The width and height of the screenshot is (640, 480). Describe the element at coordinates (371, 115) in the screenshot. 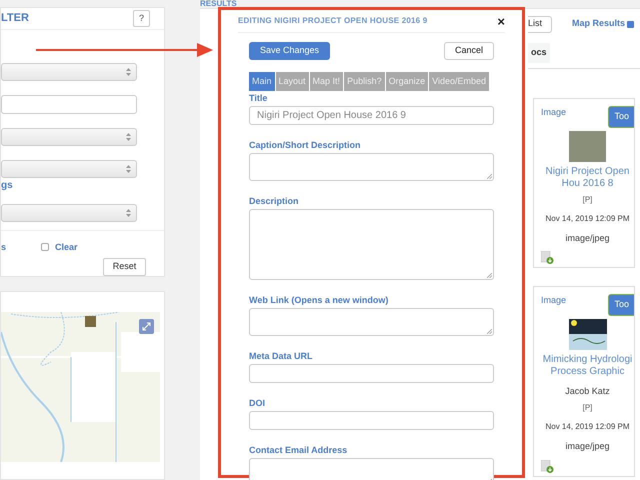

I see `text-input: Nigiri Project Open House 2016 9` at that location.